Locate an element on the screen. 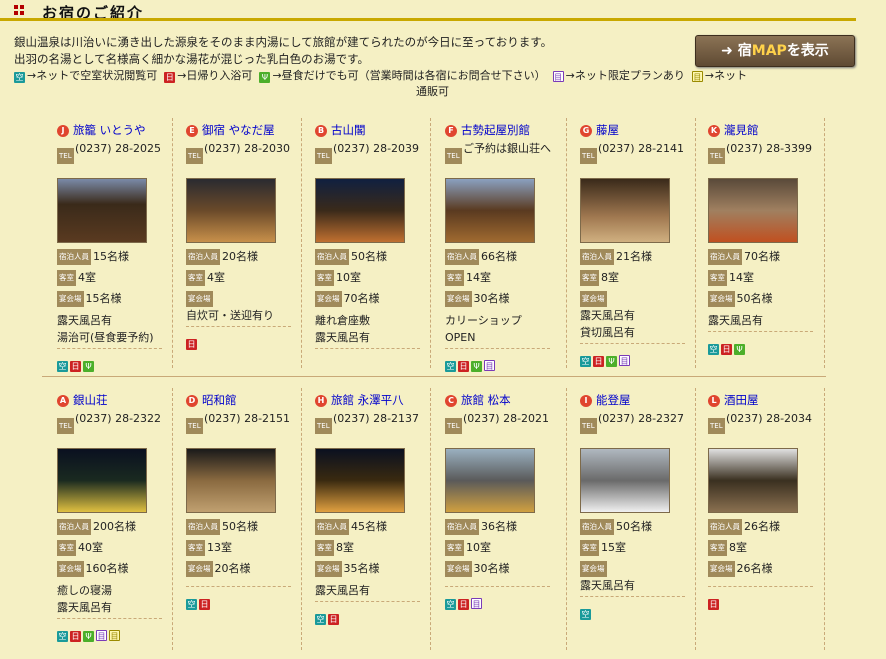 Image resolution: width=886 pixels, height=659 pixels. inn-name-link: A 銀山荘 is located at coordinates (116, 401).